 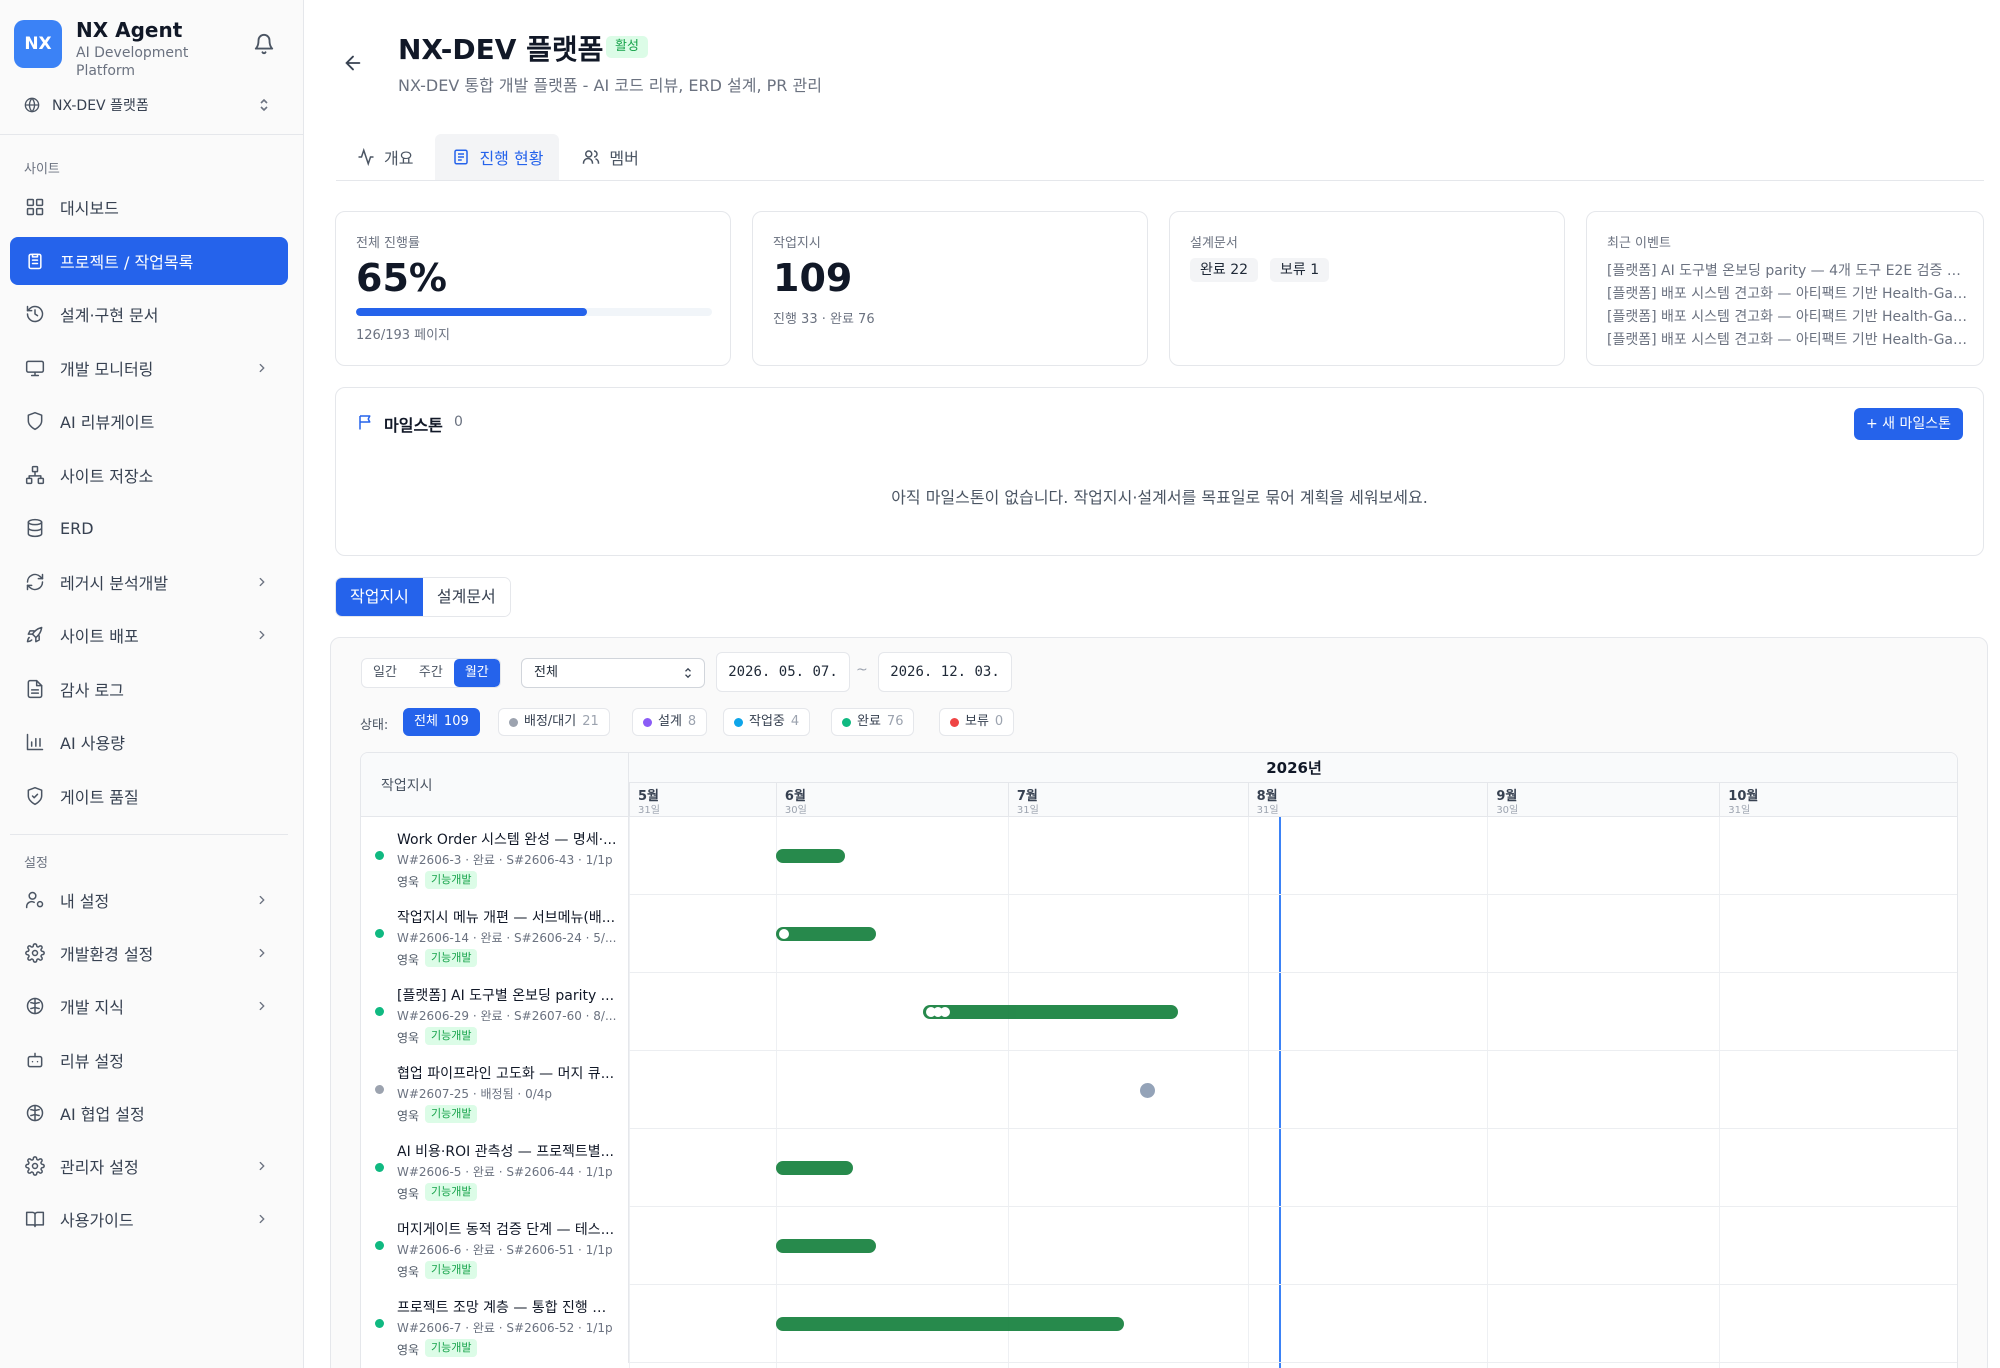 What do you see at coordinates (466, 597) in the screenshot?
I see `tab-design-docs: 설계문서` at bounding box center [466, 597].